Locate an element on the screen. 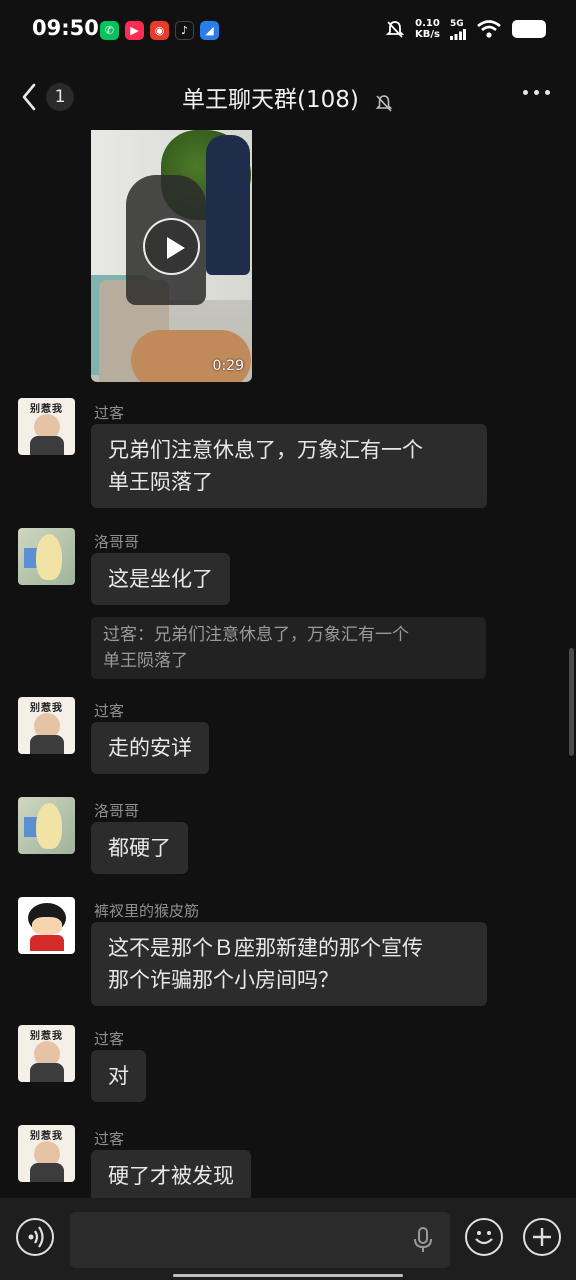 The width and height of the screenshot is (576, 1280). message-item: 别惹我 过客 走的安详 is located at coordinates (288, 735).